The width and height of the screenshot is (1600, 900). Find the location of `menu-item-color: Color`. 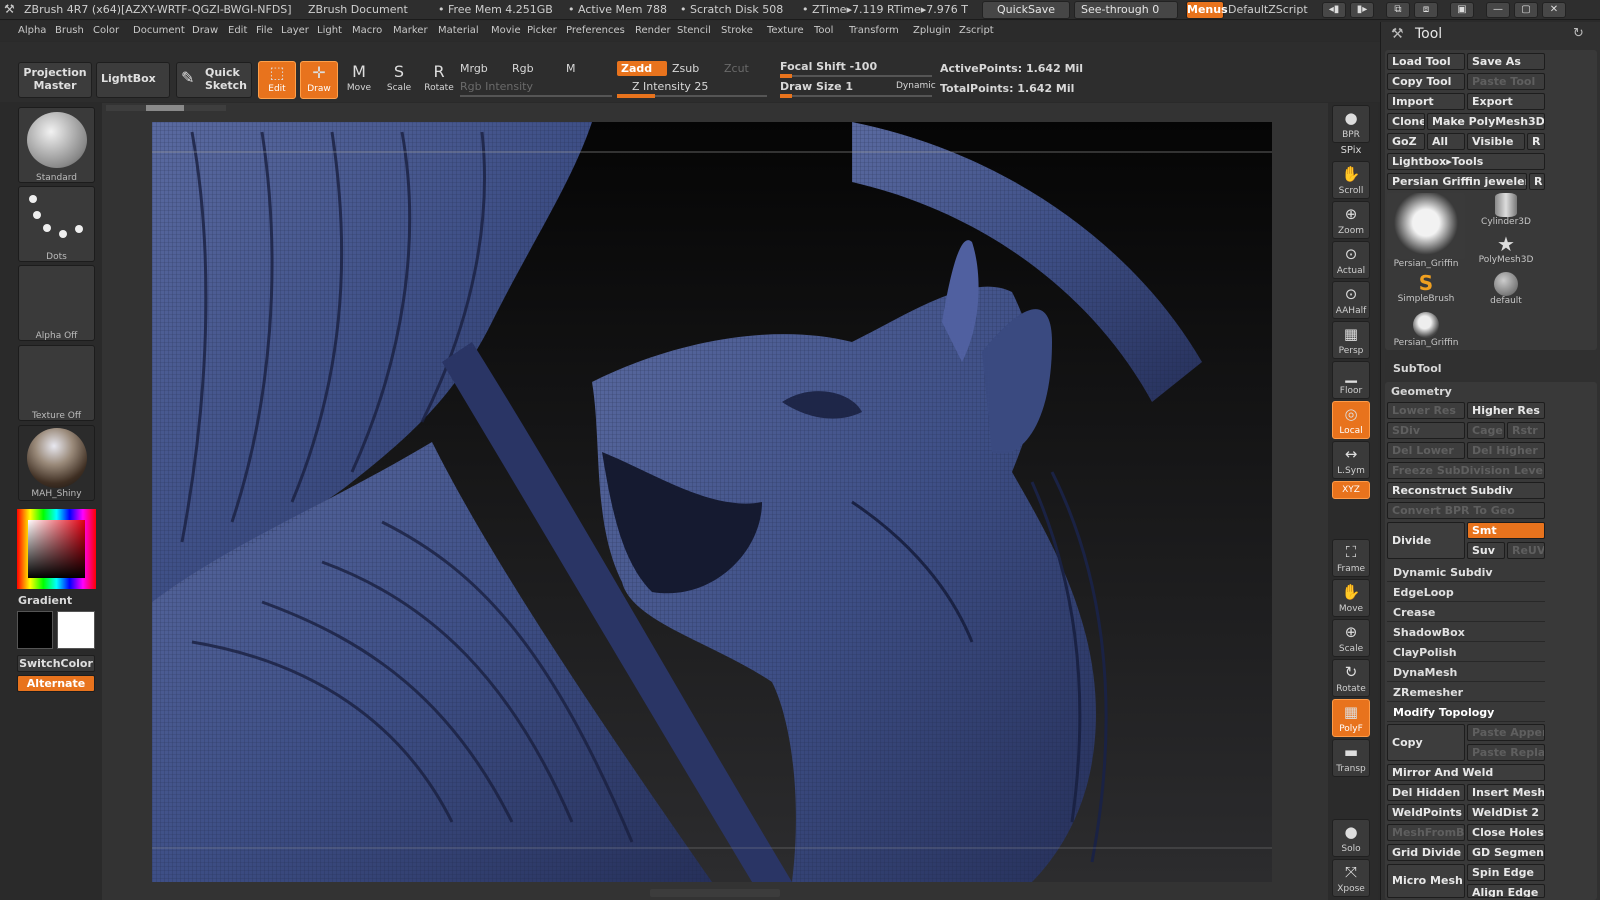

menu-item-color: Color is located at coordinates (106, 30).